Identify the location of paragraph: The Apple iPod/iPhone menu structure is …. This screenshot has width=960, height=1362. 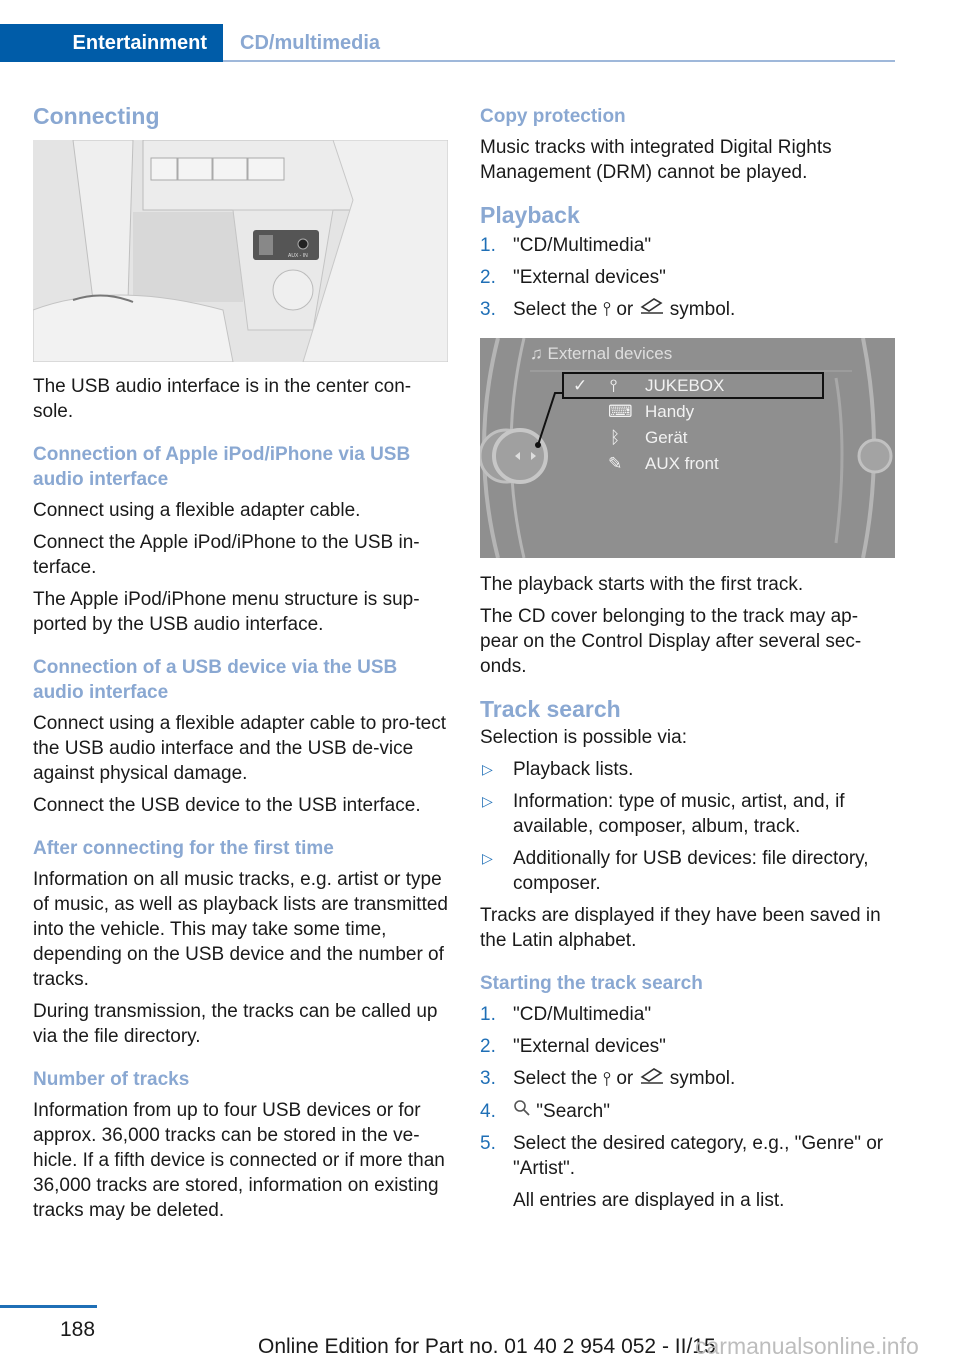
(226, 612).